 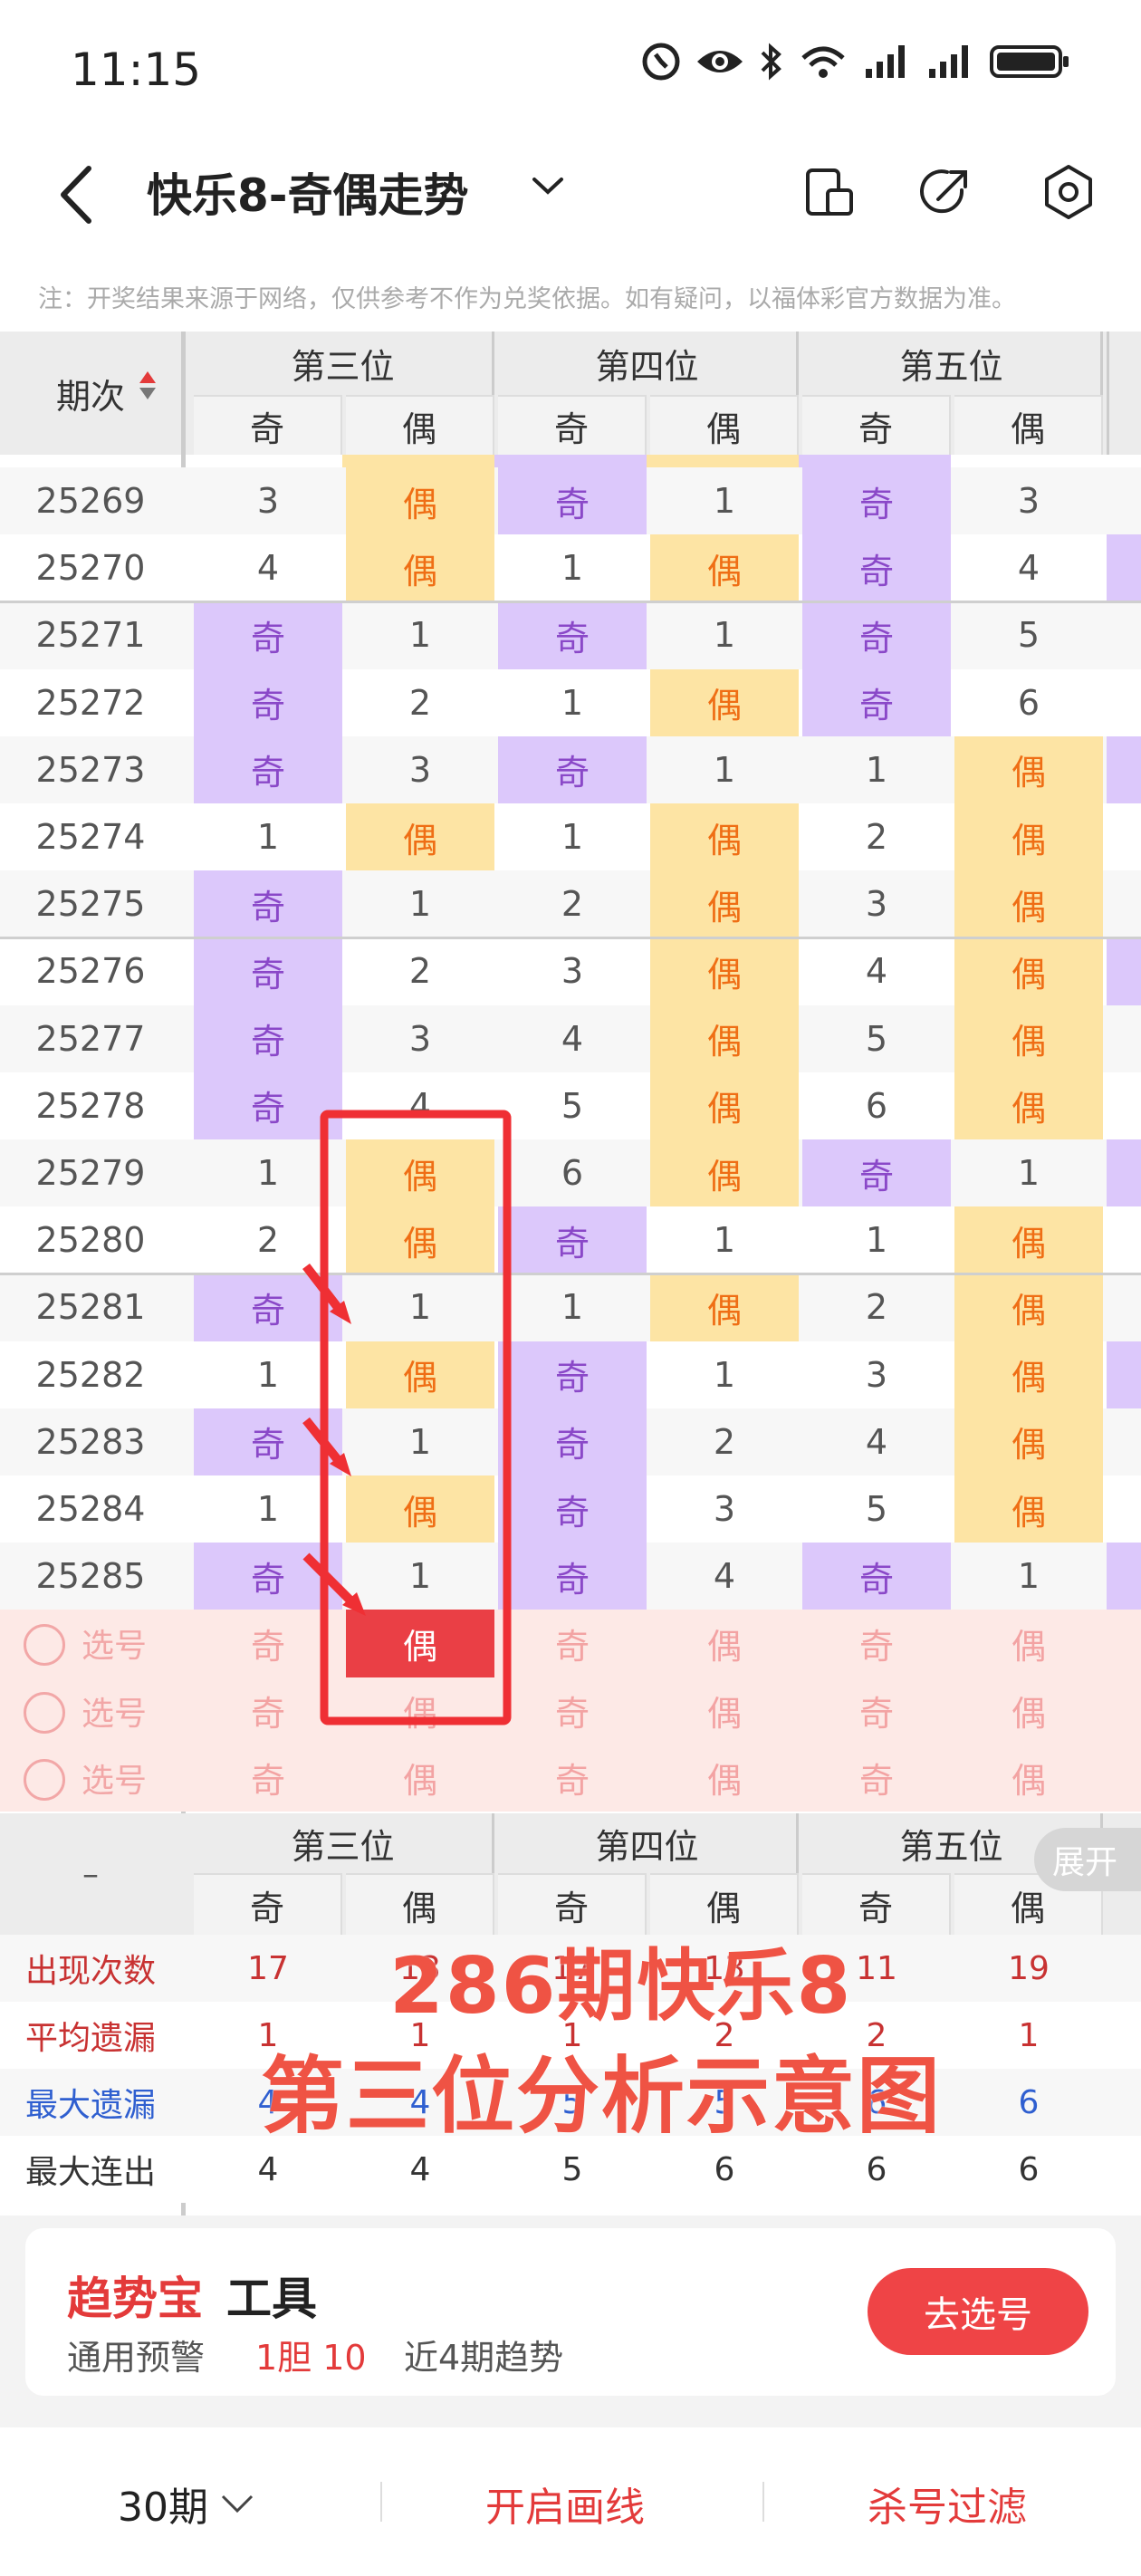 I want to click on period-cell: 25276, so click(x=90, y=971).